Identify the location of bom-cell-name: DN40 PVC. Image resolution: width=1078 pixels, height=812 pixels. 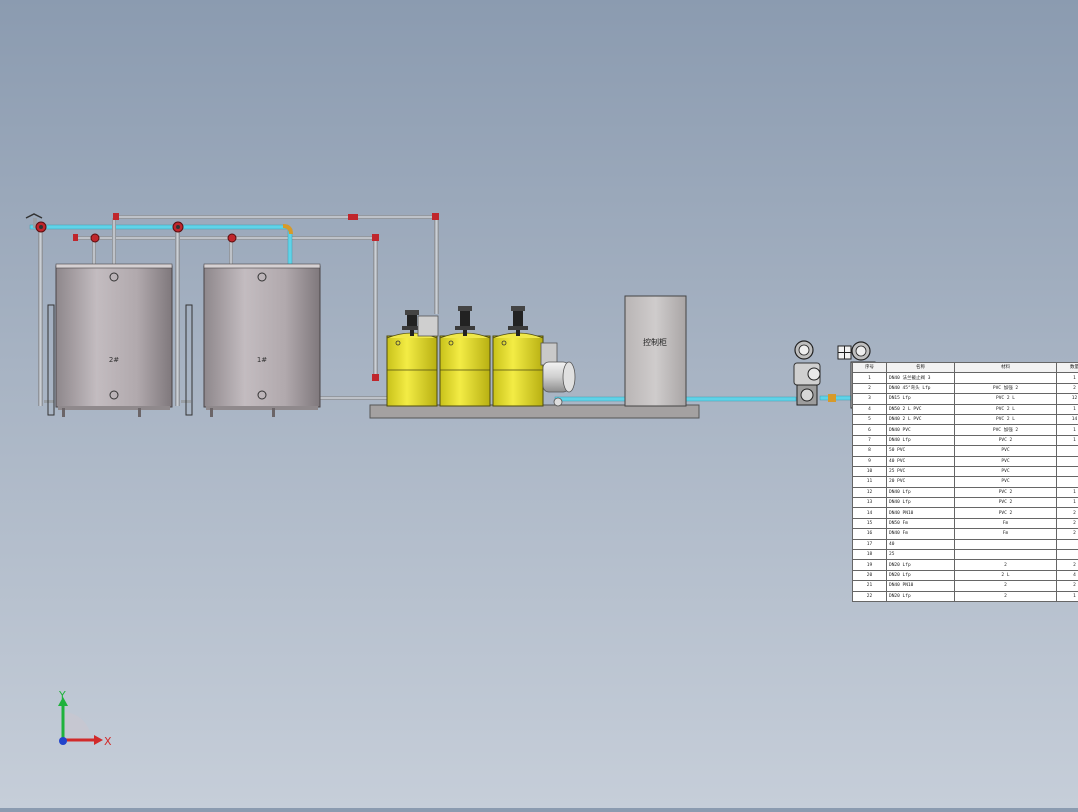
(921, 430).